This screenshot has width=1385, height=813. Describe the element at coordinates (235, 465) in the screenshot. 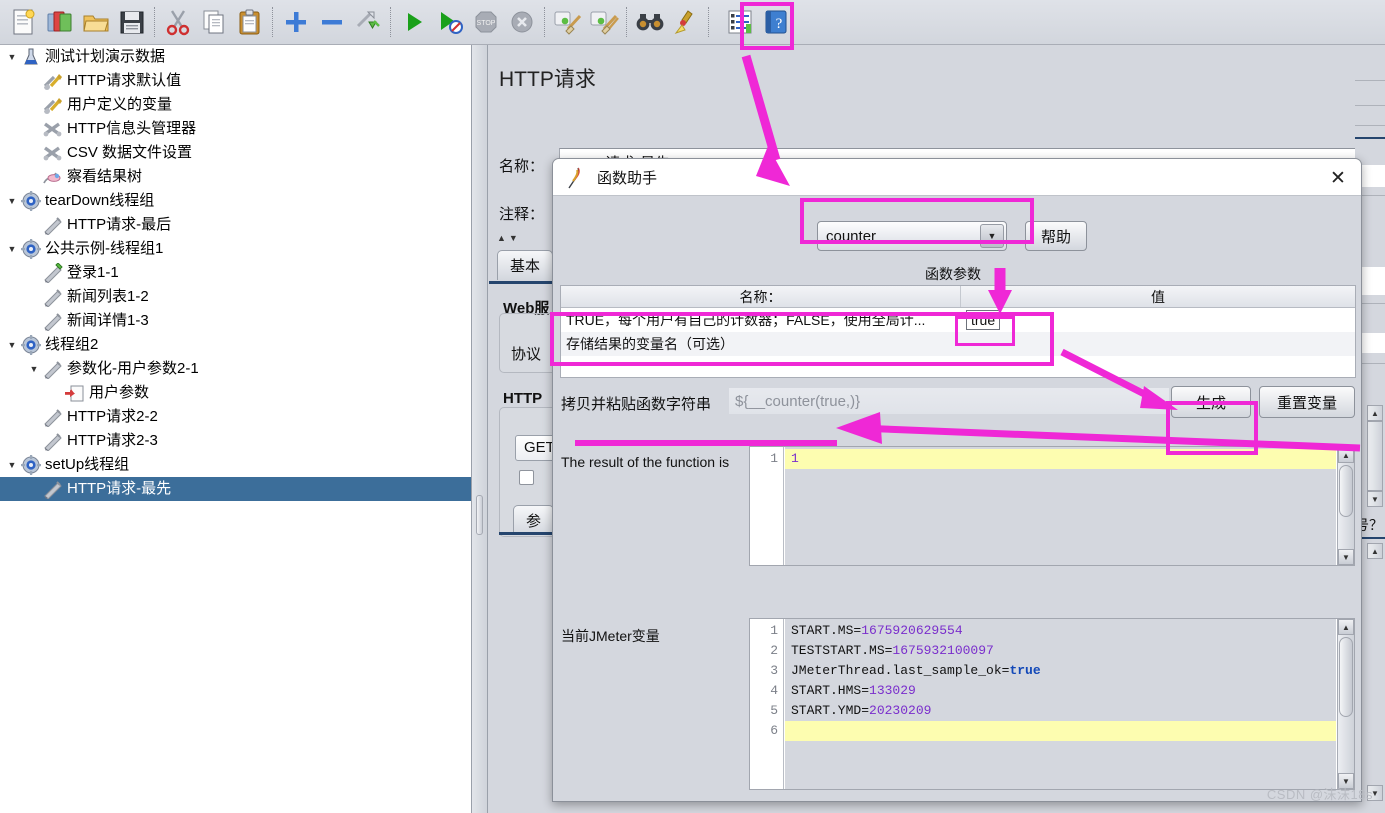

I see `tree-item-17: ▼ setUp线程组` at that location.